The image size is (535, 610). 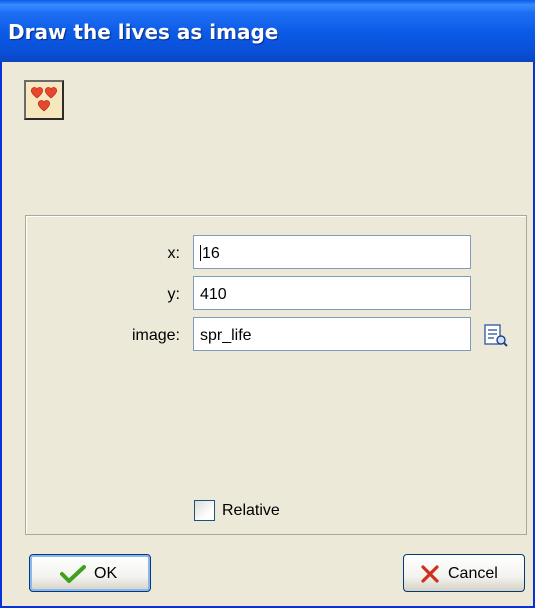 I want to click on y-label: y:, so click(x=173, y=294).